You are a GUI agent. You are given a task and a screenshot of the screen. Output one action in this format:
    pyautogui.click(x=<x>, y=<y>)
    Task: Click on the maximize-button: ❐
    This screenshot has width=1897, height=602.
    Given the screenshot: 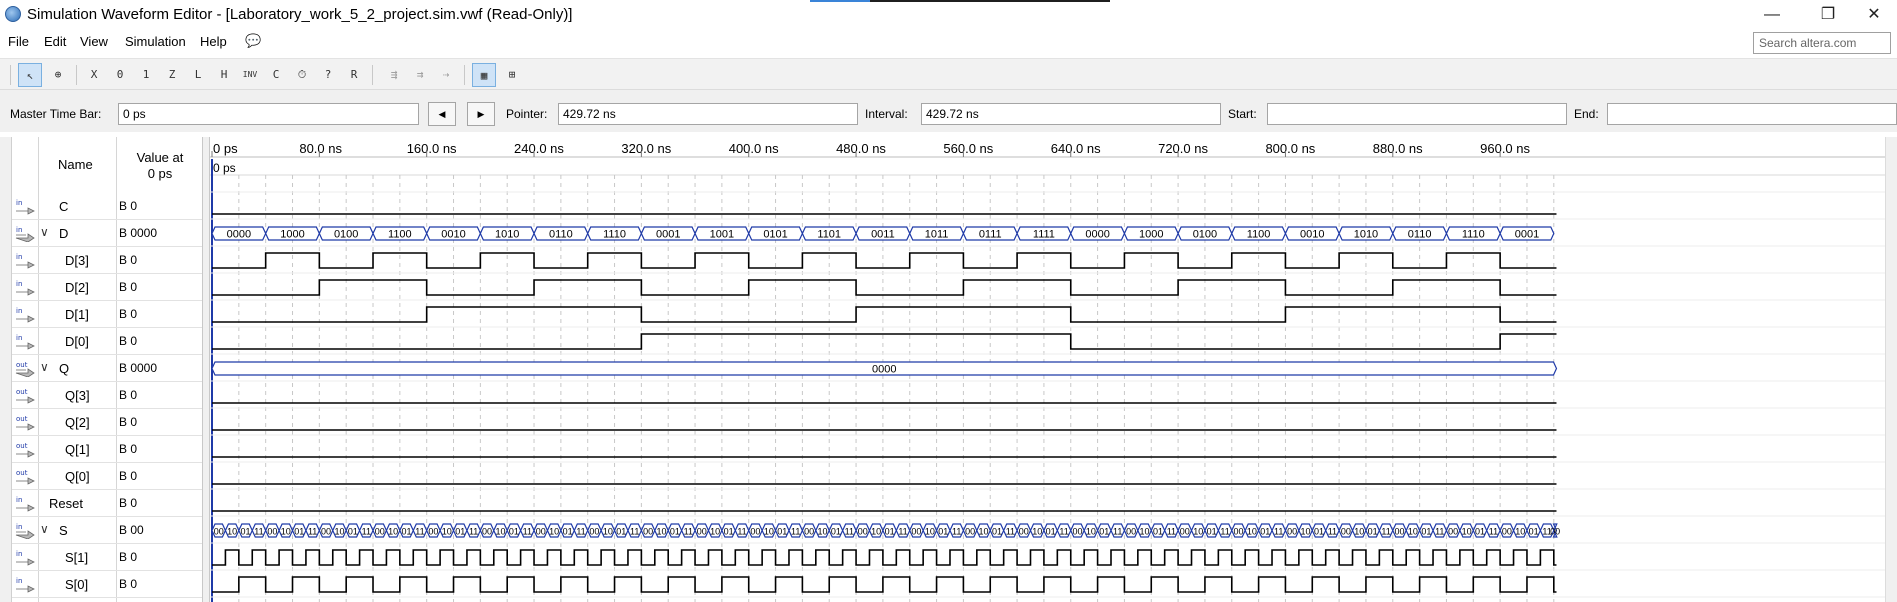 What is the action you would take?
    pyautogui.click(x=1828, y=15)
    